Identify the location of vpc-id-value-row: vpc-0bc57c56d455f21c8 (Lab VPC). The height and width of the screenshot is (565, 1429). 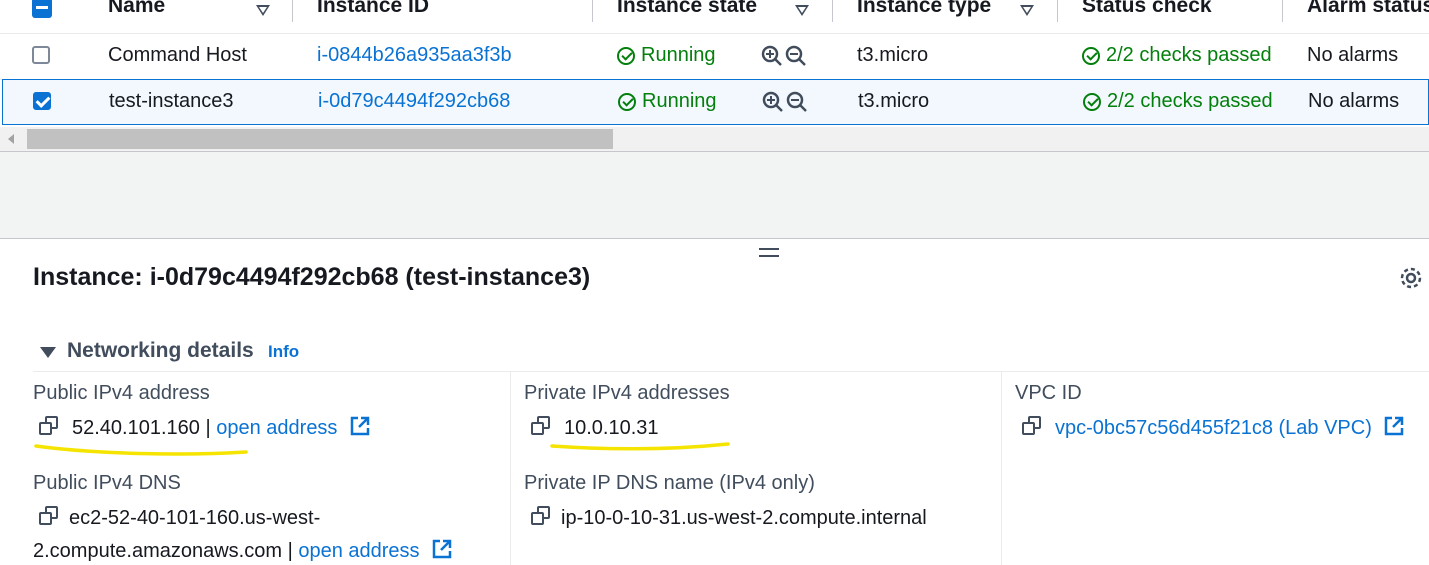
(1213, 427).